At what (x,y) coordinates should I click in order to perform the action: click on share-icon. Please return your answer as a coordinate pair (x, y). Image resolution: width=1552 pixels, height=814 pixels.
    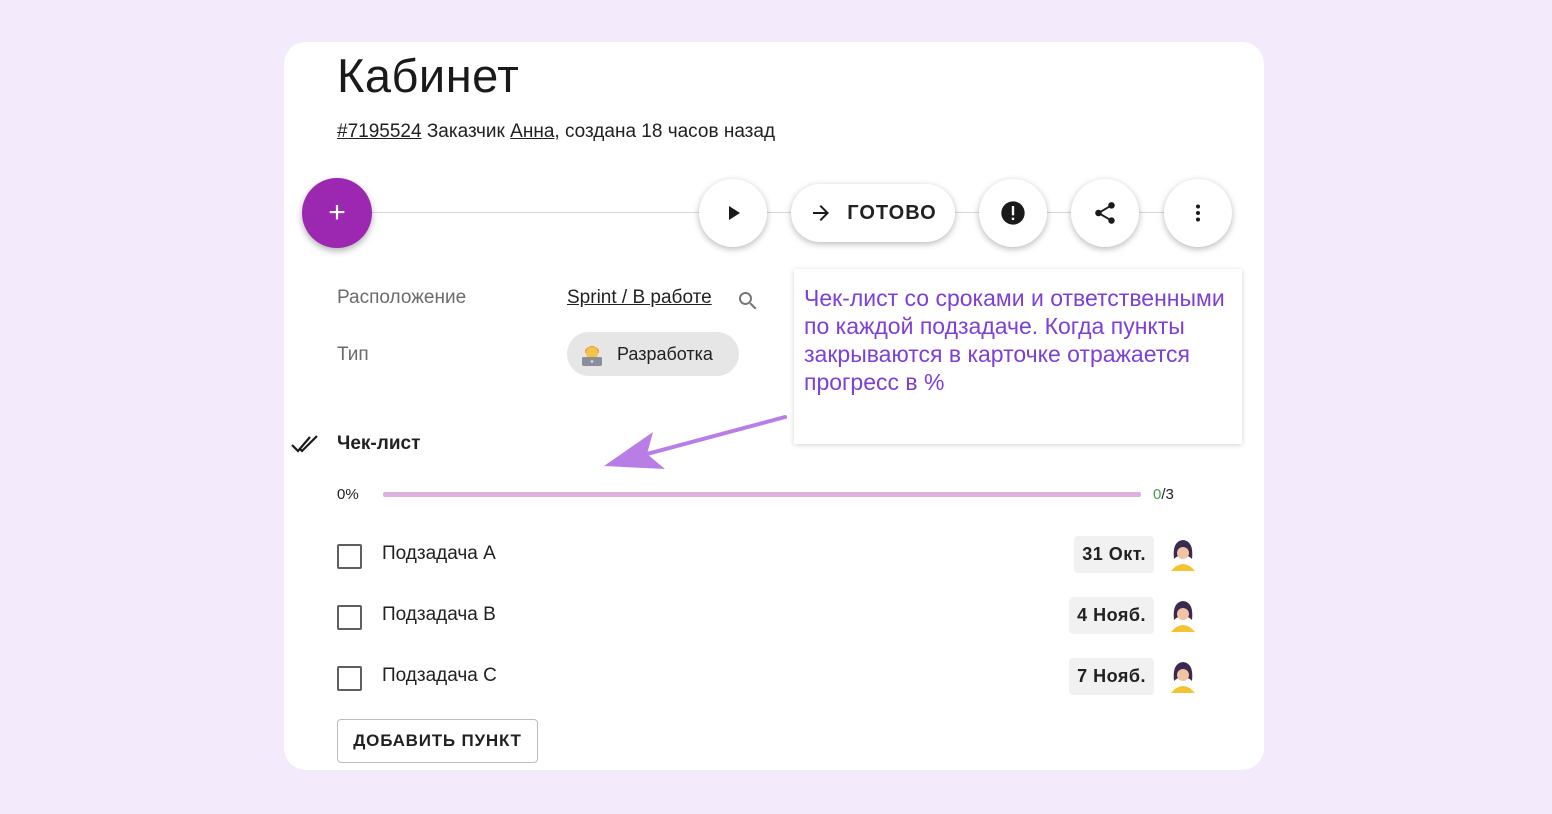
    Looking at the image, I should click on (1105, 213).